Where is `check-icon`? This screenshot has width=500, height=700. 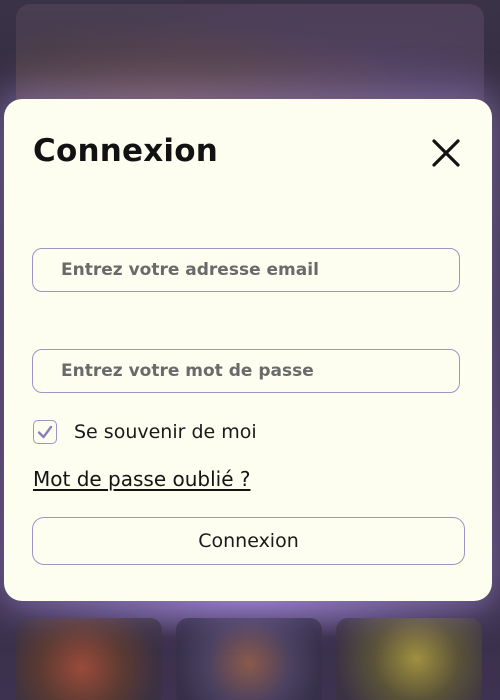 check-icon is located at coordinates (45, 432).